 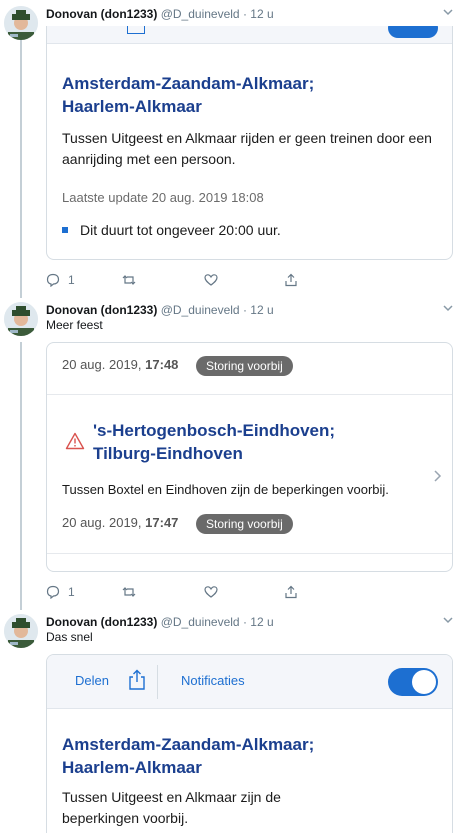 What do you see at coordinates (75, 441) in the screenshot?
I see `warning-icon` at bounding box center [75, 441].